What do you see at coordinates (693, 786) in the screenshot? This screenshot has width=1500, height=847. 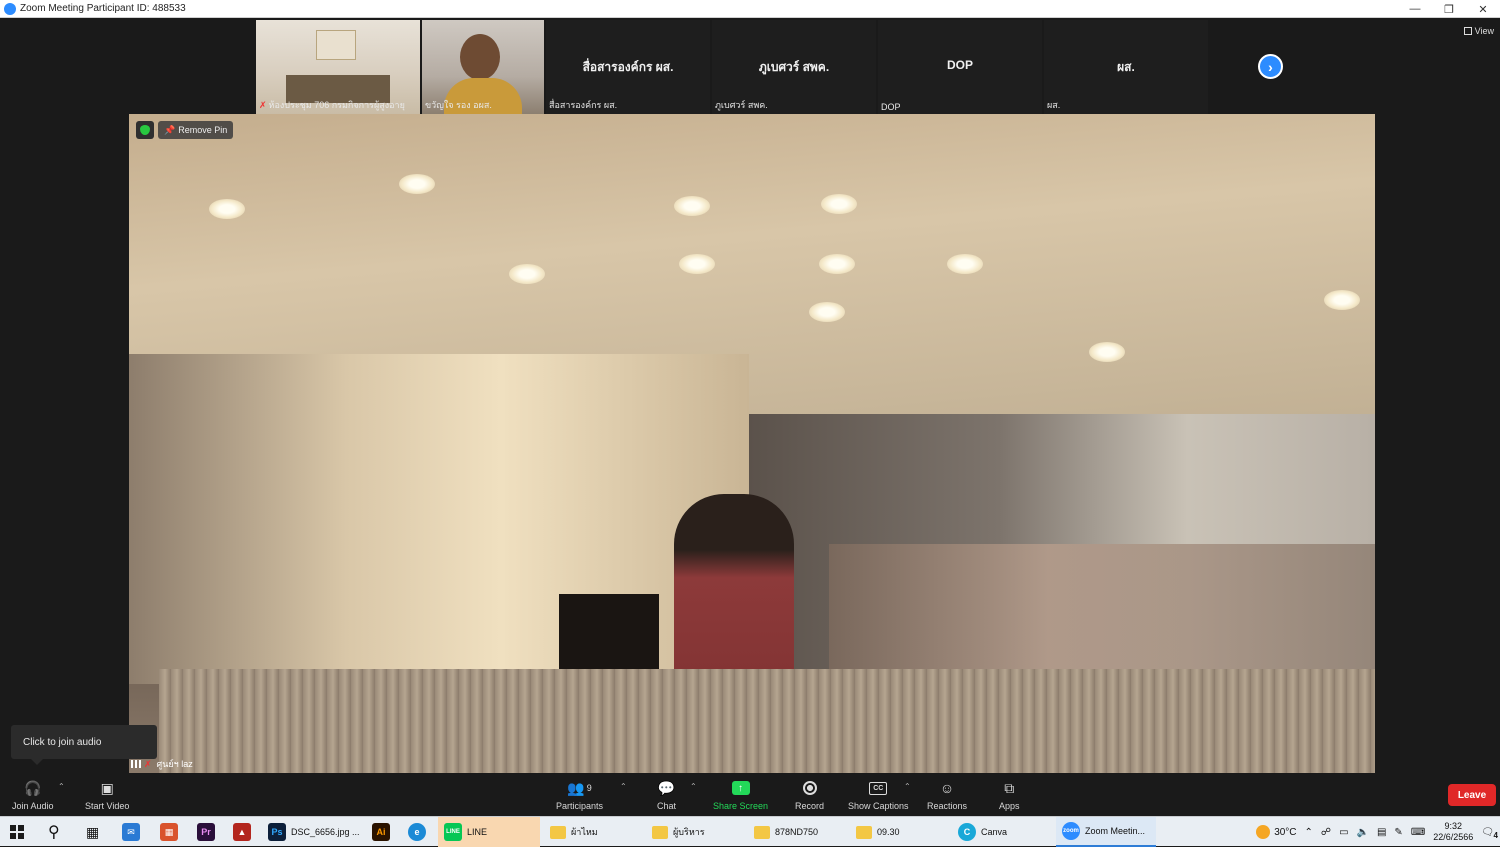 I see `chat-options-caret: ⌃` at bounding box center [693, 786].